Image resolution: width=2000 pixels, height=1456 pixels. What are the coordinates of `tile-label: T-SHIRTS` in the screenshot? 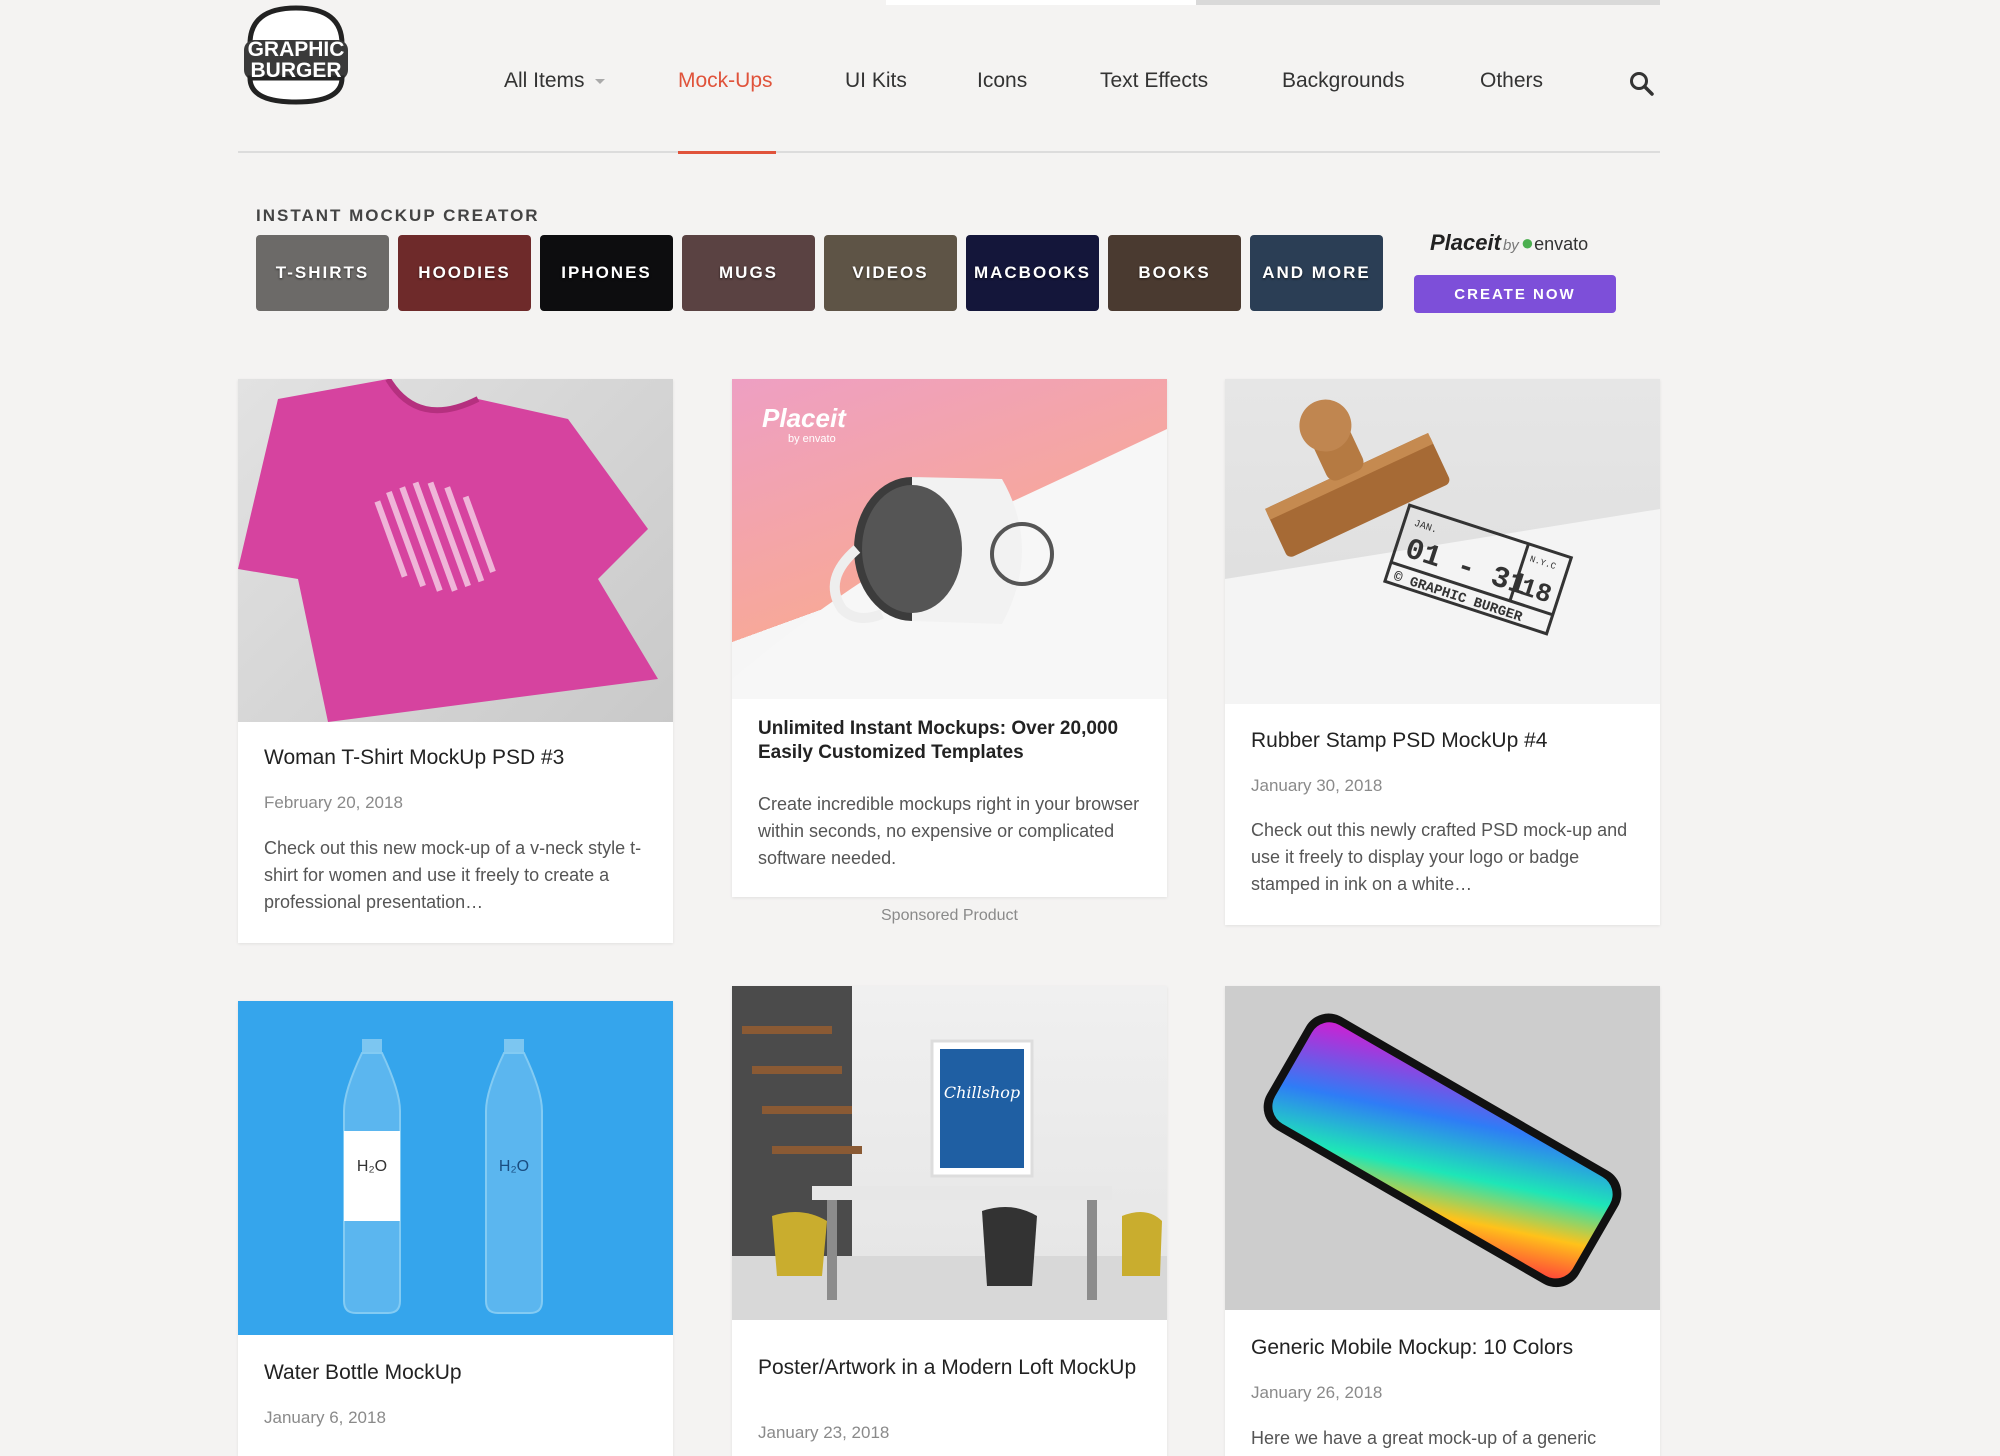 It's located at (322, 272).